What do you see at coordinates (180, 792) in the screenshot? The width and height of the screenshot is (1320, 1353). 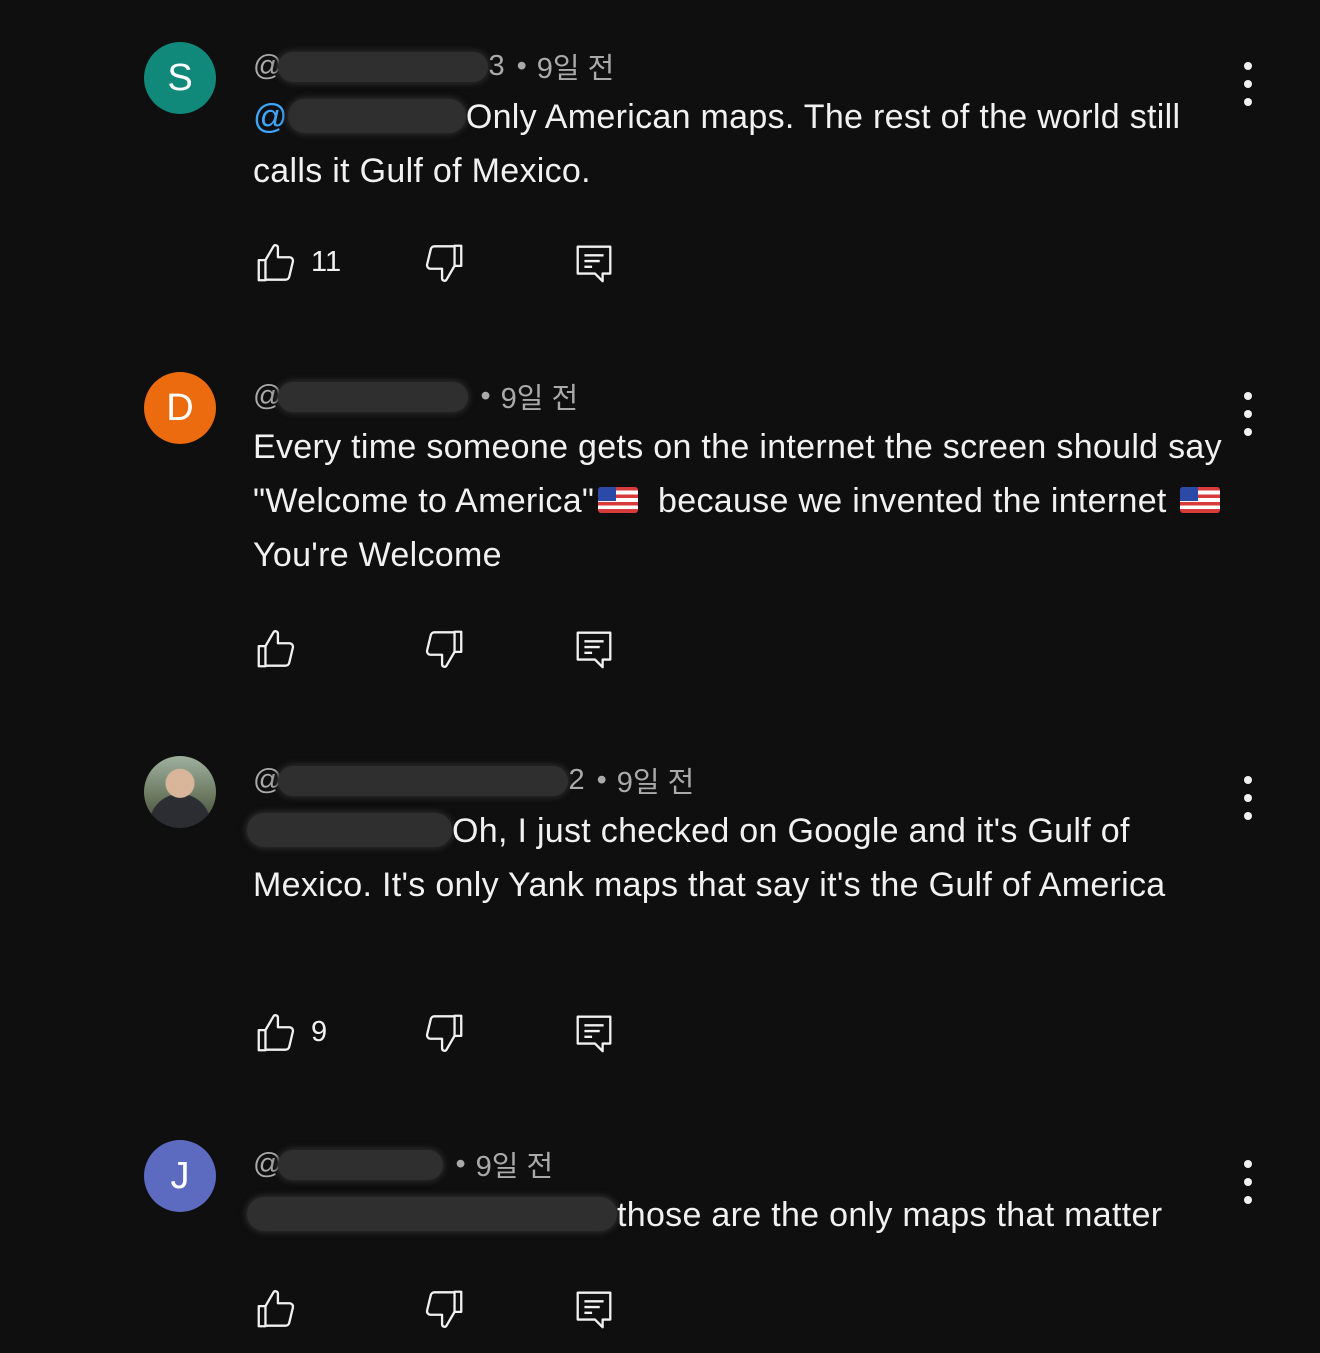 I see `avatar` at bounding box center [180, 792].